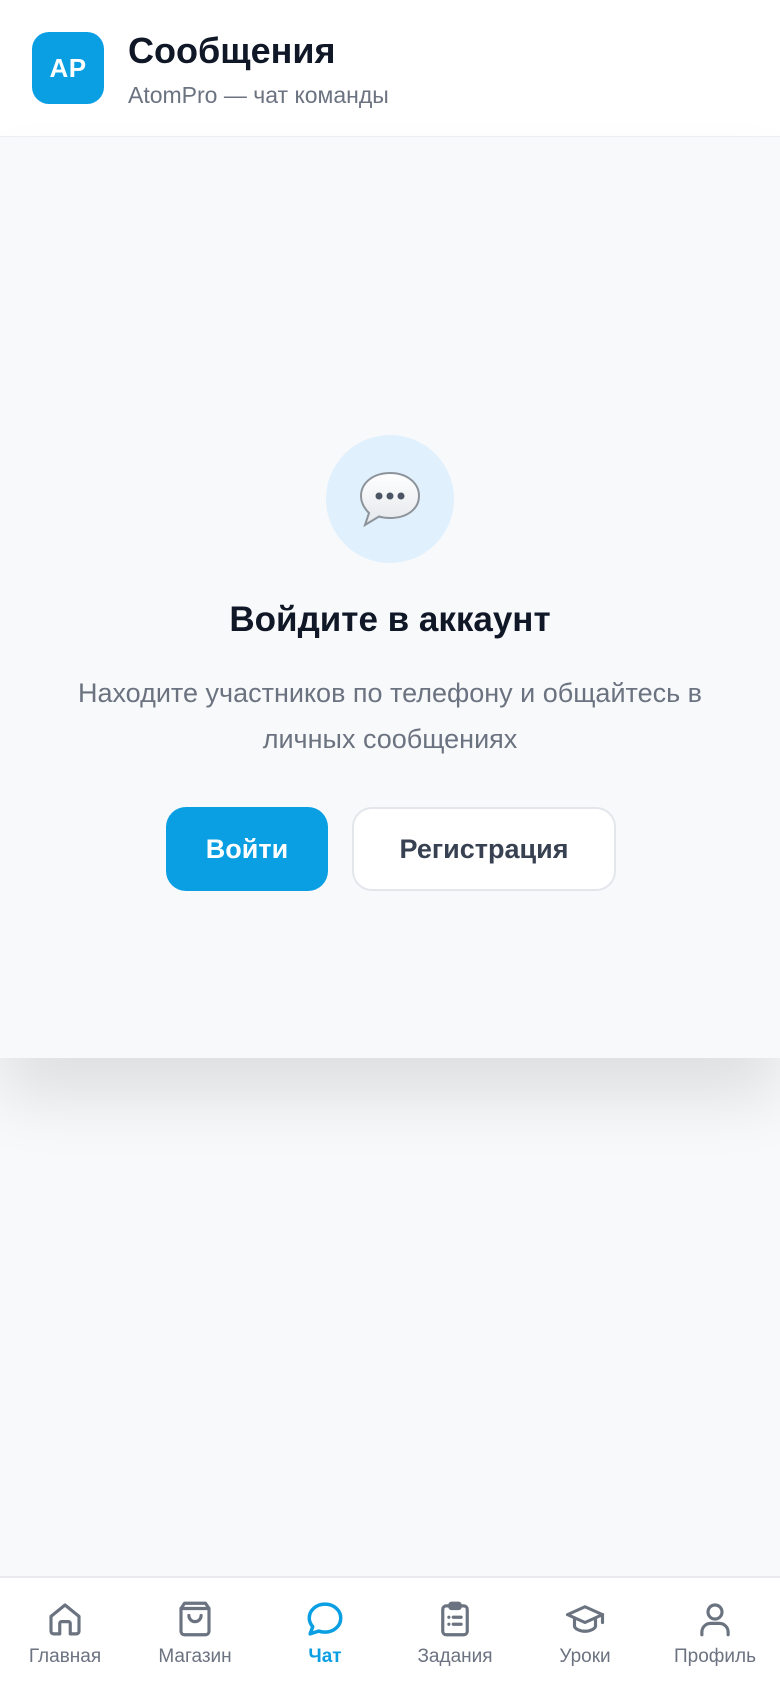 The height and width of the screenshot is (1688, 780). Describe the element at coordinates (390, 619) in the screenshot. I see `login-heading: Войдите в аккаунт` at that location.